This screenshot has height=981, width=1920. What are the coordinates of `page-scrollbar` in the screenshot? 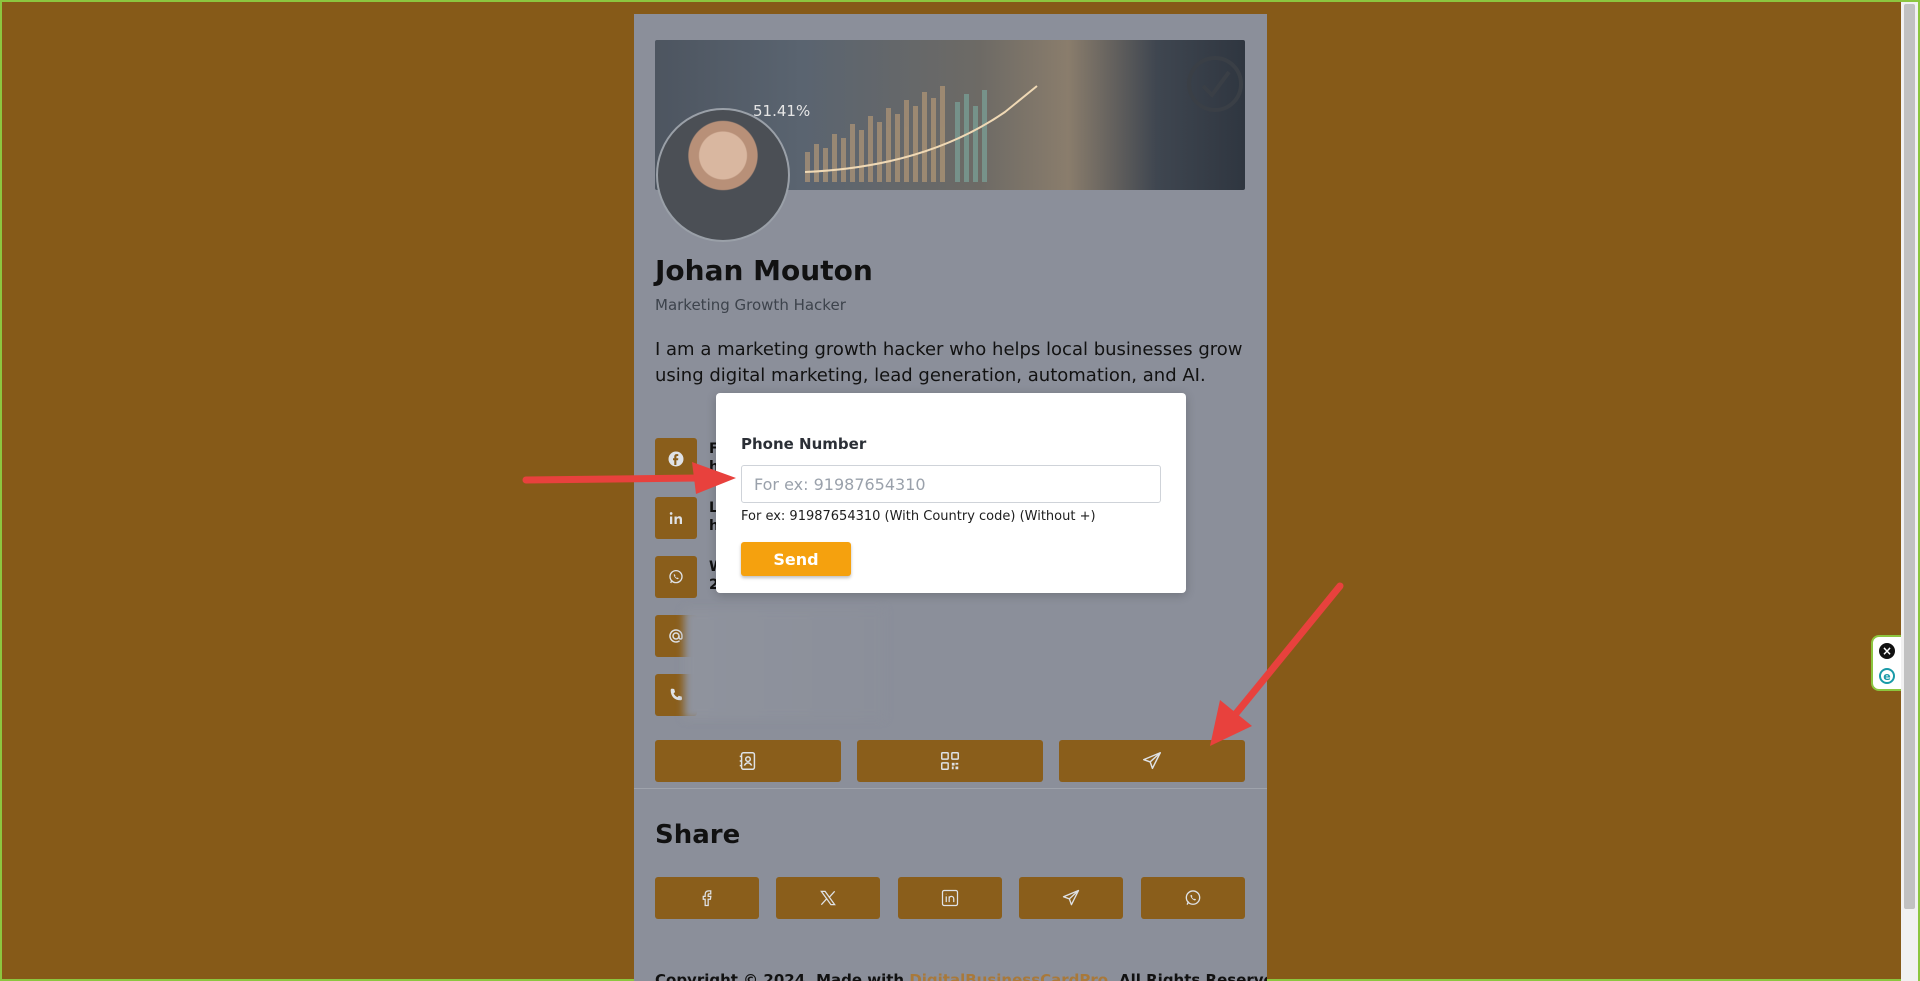 It's located at (1909, 491).